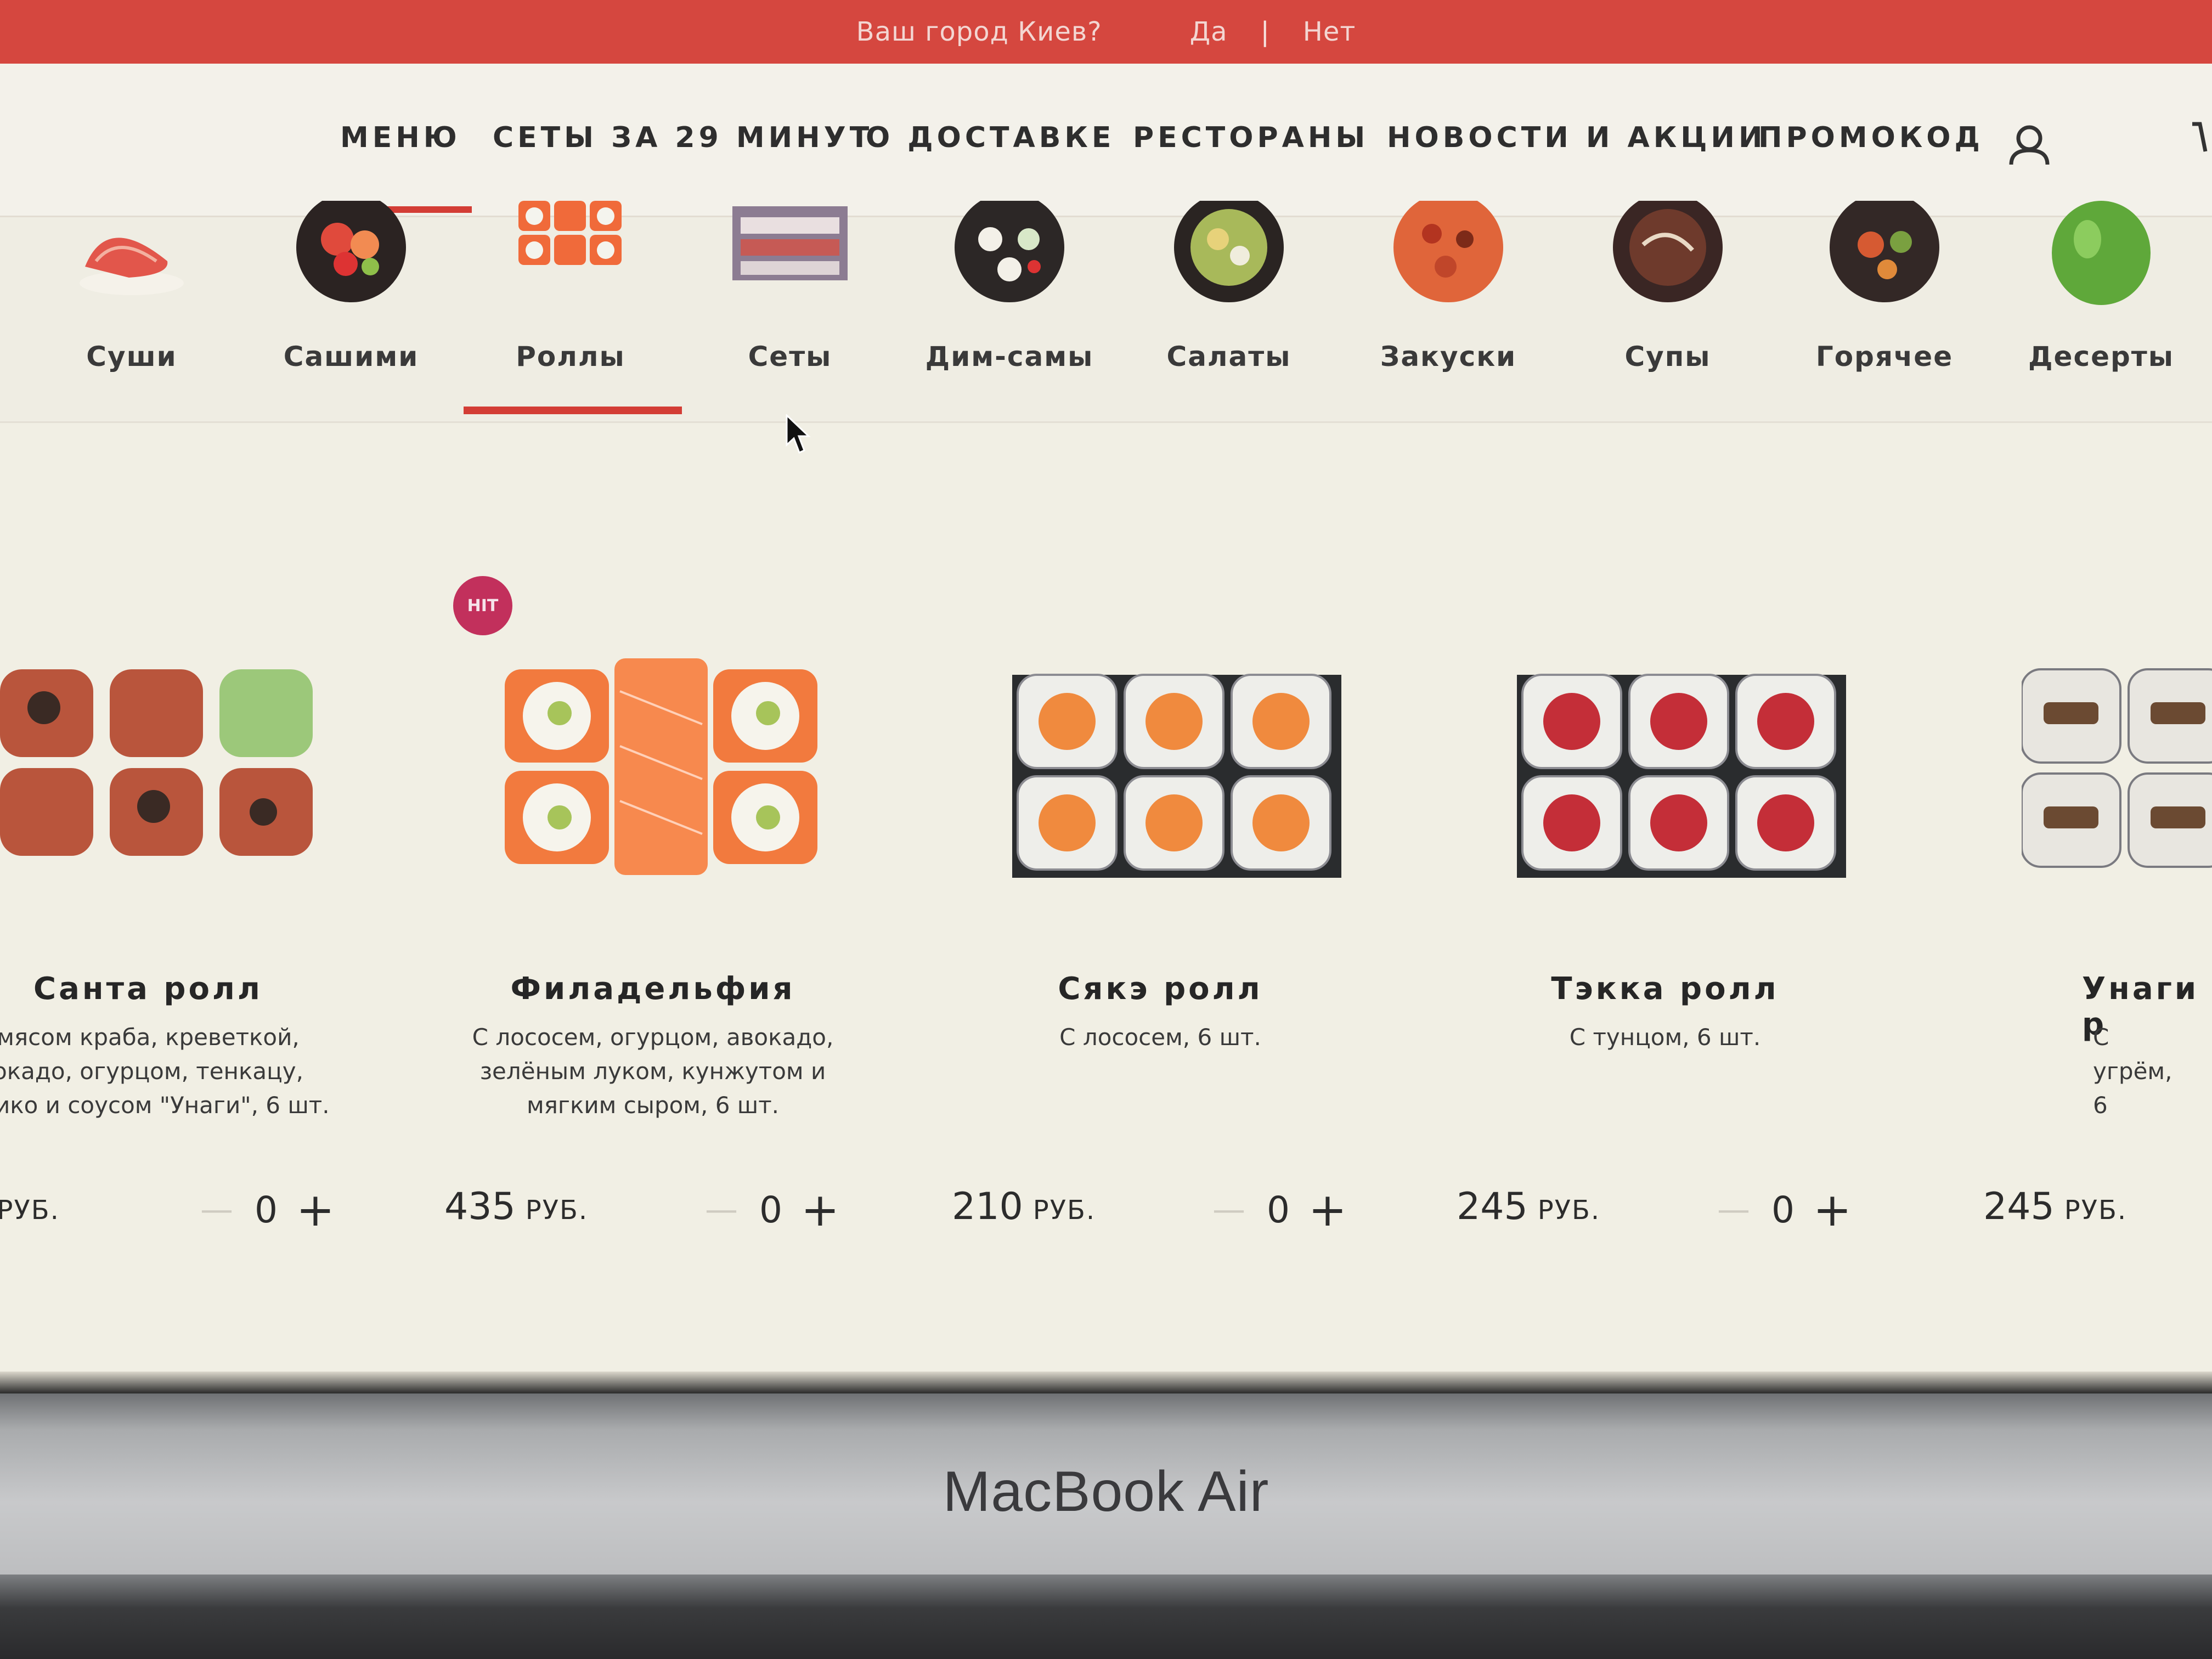 The width and height of the screenshot is (2212, 1659). What do you see at coordinates (1668, 310) in the screenshot?
I see `category-soups: Супы` at bounding box center [1668, 310].